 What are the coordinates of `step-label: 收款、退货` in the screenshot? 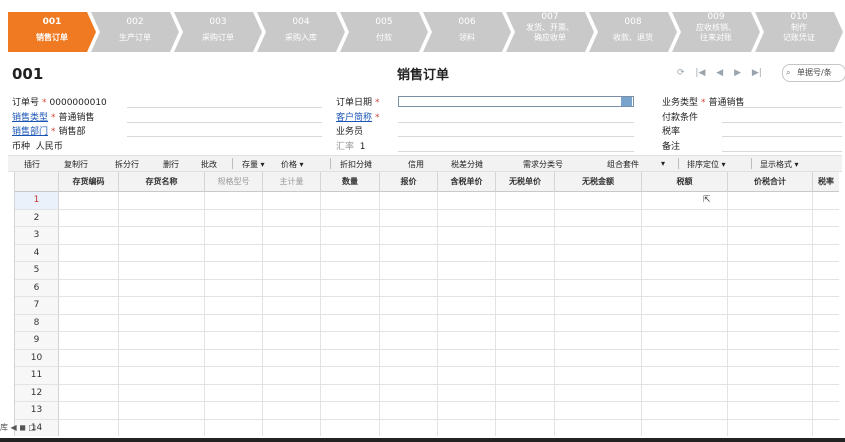 It's located at (633, 37).